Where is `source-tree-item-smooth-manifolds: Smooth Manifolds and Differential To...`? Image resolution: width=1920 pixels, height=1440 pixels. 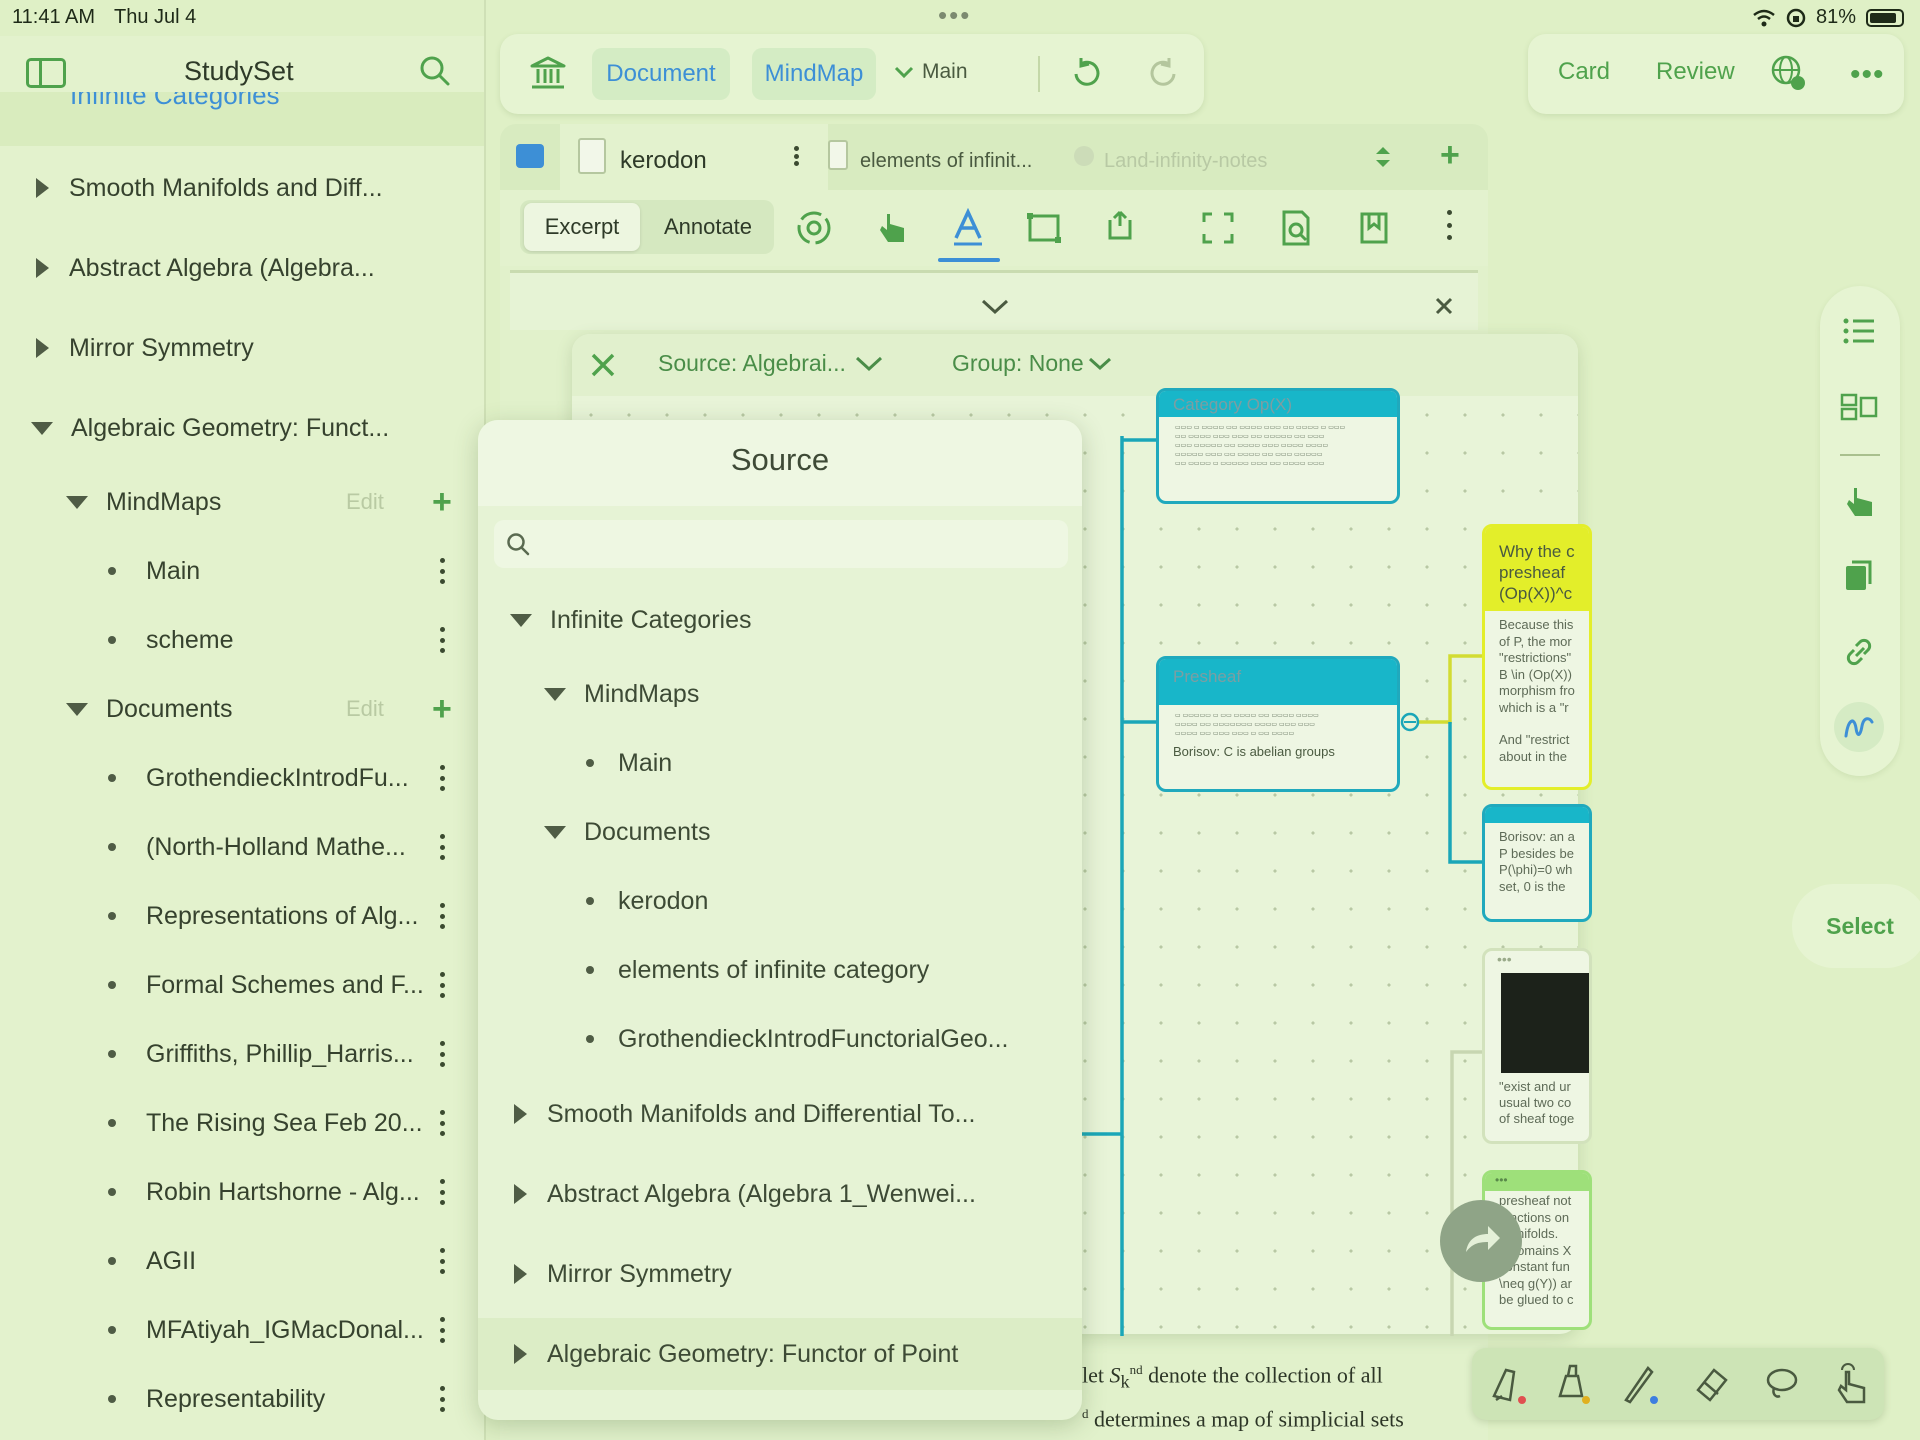 source-tree-item-smooth-manifolds: Smooth Manifolds and Differential To... is located at coordinates (780, 1114).